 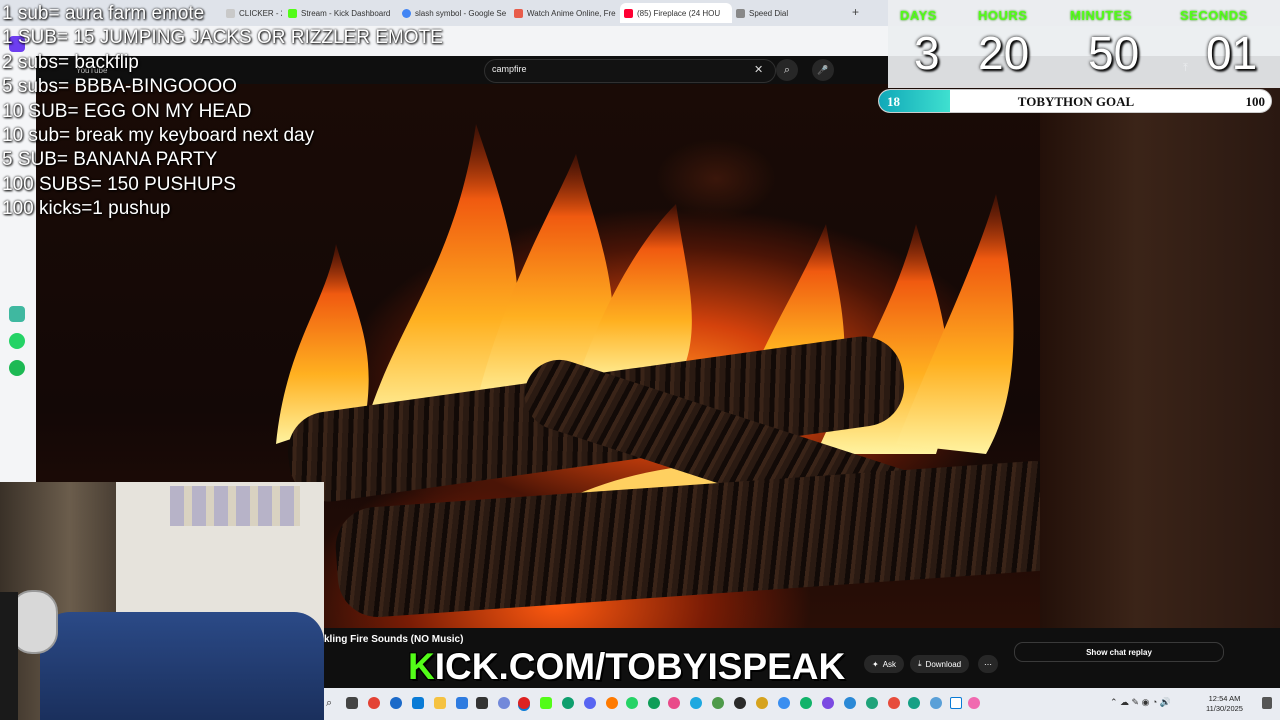 What do you see at coordinates (1224, 704) in the screenshot?
I see `taskbar-clock: 12:54 AM 11/30/2025` at bounding box center [1224, 704].